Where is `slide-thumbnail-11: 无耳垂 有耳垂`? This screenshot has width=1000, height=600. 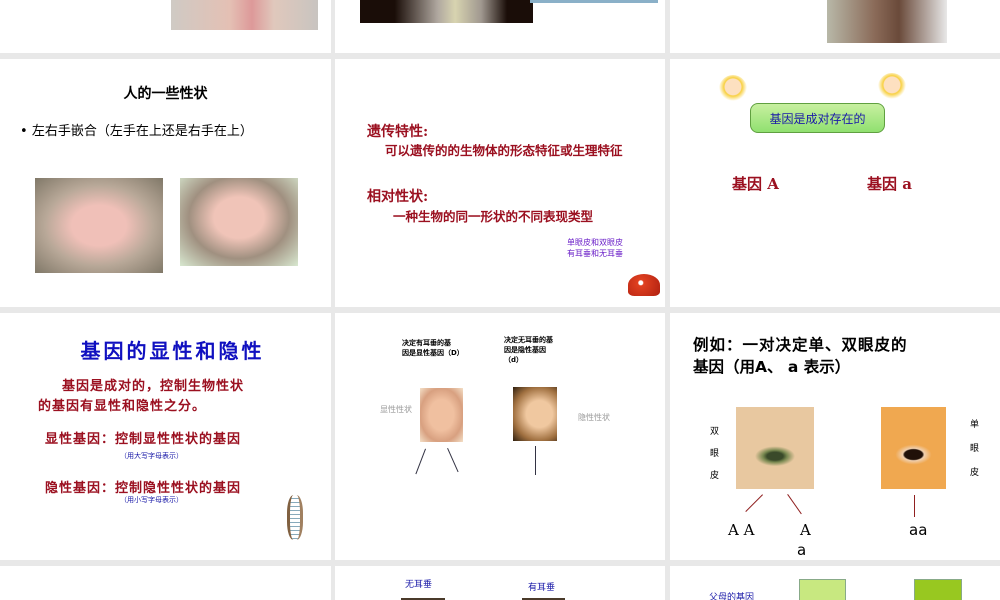
slide-thumbnail-11: 无耳垂 有耳垂 is located at coordinates (500, 583).